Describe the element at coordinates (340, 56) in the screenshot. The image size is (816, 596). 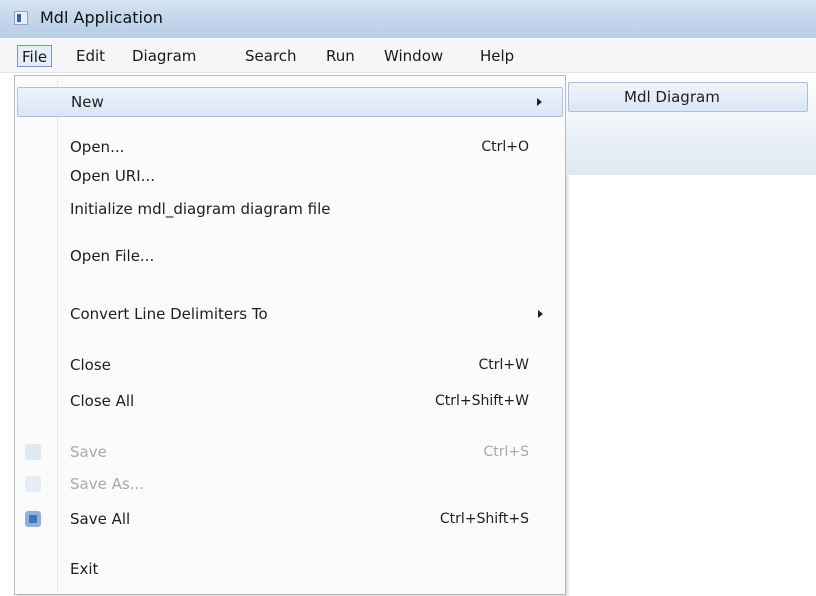
I see `menu-run: Run` at that location.